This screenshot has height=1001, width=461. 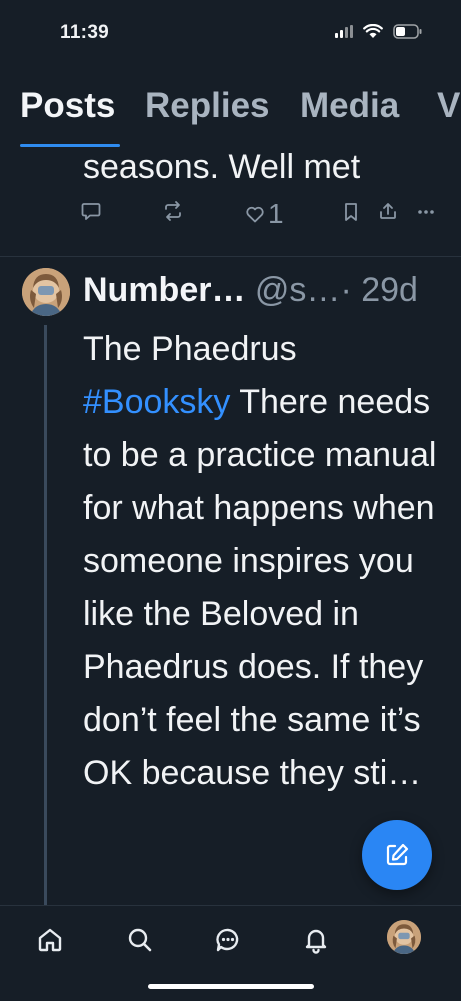 I want to click on post-header: Number… @s…· 29d, so click(x=250, y=290).